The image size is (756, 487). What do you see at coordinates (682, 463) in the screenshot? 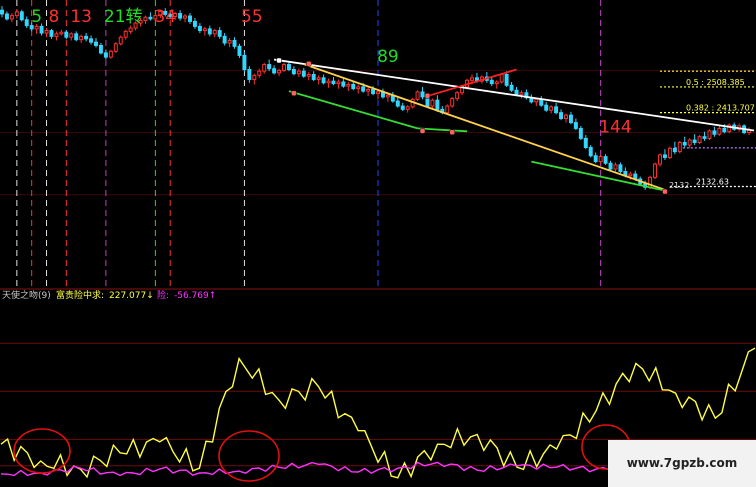
I see `watermark: www.7gpzb.com` at bounding box center [682, 463].